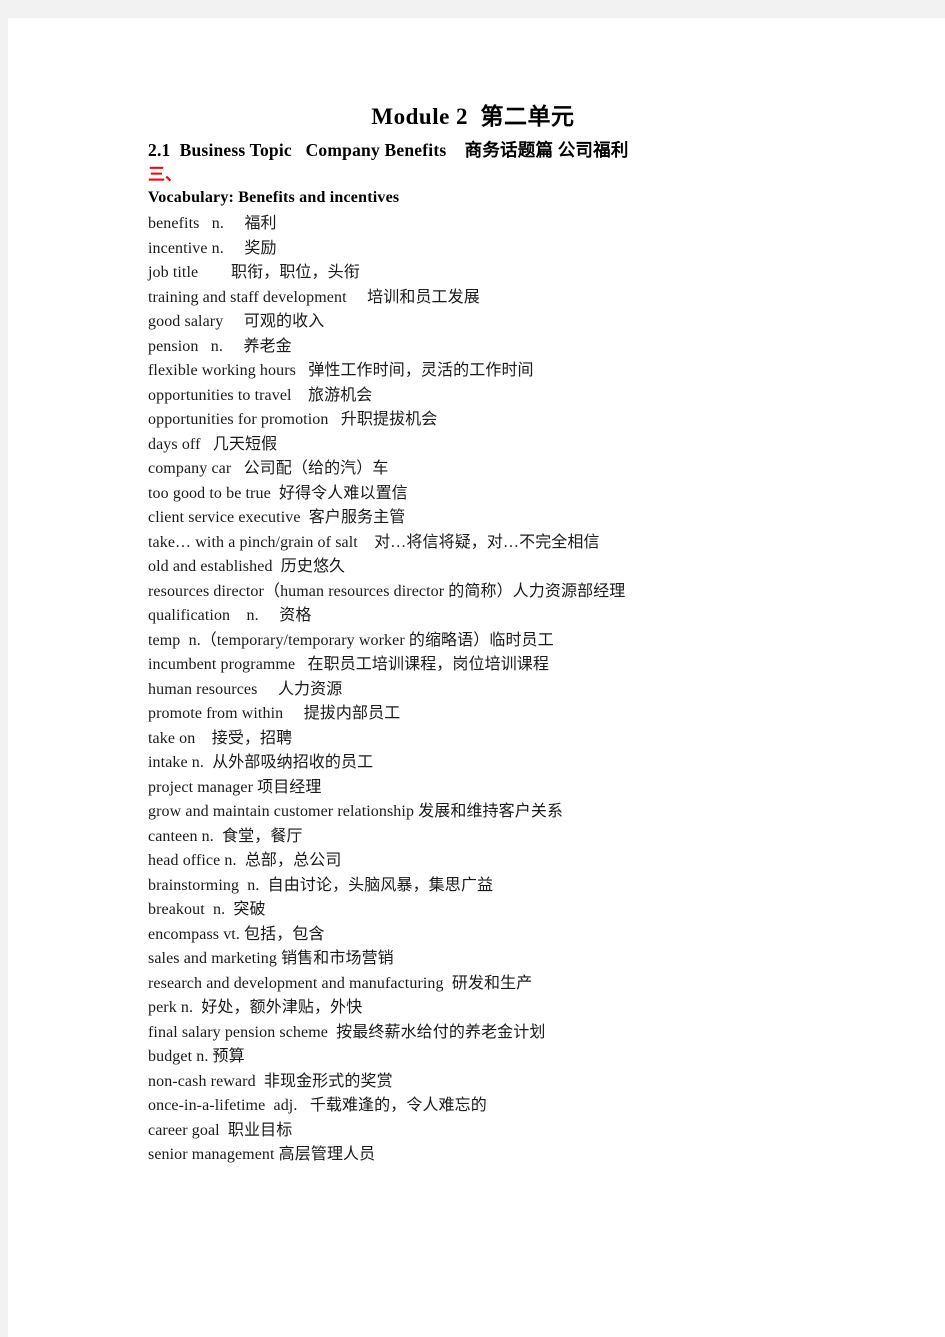 This screenshot has height=1337, width=945. I want to click on vocabulary-entry: flexible working hours 弹性工作时间，灵活的工作时间, so click(341, 370).